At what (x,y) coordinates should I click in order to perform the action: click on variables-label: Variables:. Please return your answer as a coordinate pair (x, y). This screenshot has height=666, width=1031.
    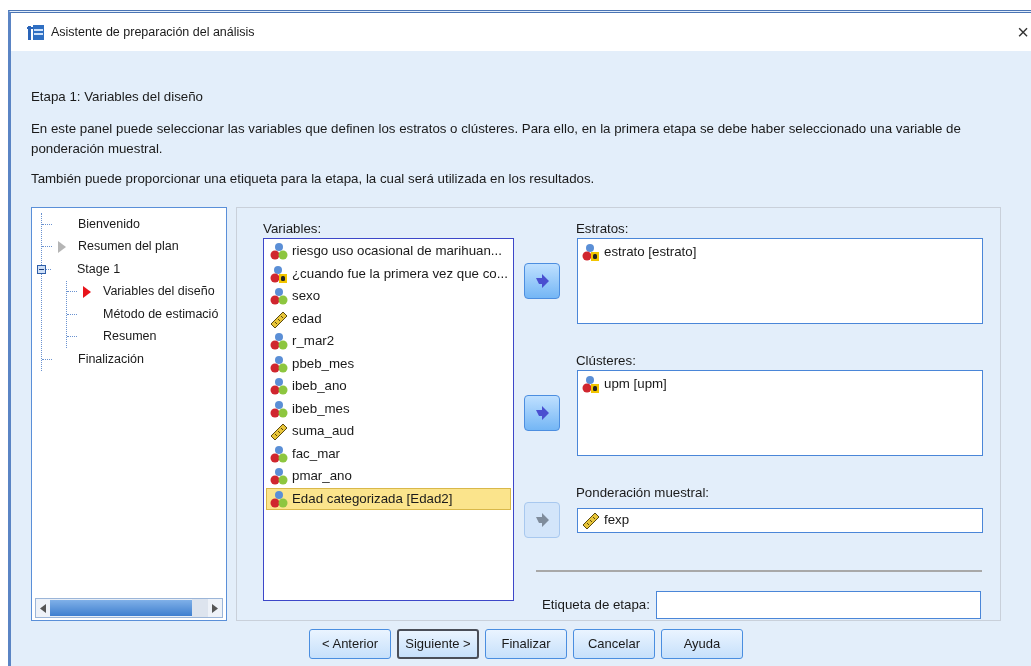
    Looking at the image, I should click on (293, 229).